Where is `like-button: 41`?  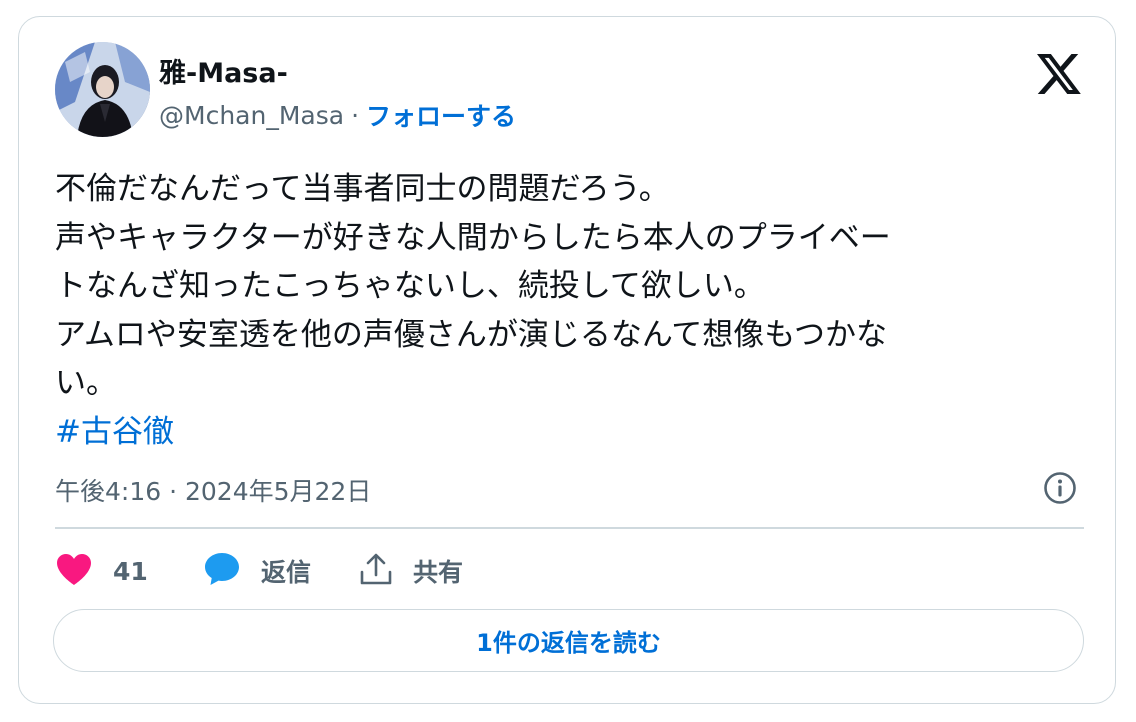 like-button: 41 is located at coordinates (101, 571).